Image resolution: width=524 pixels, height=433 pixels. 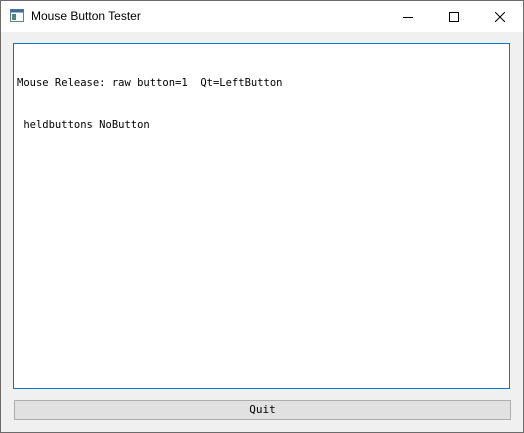 I want to click on maximize-icon, so click(x=454, y=16).